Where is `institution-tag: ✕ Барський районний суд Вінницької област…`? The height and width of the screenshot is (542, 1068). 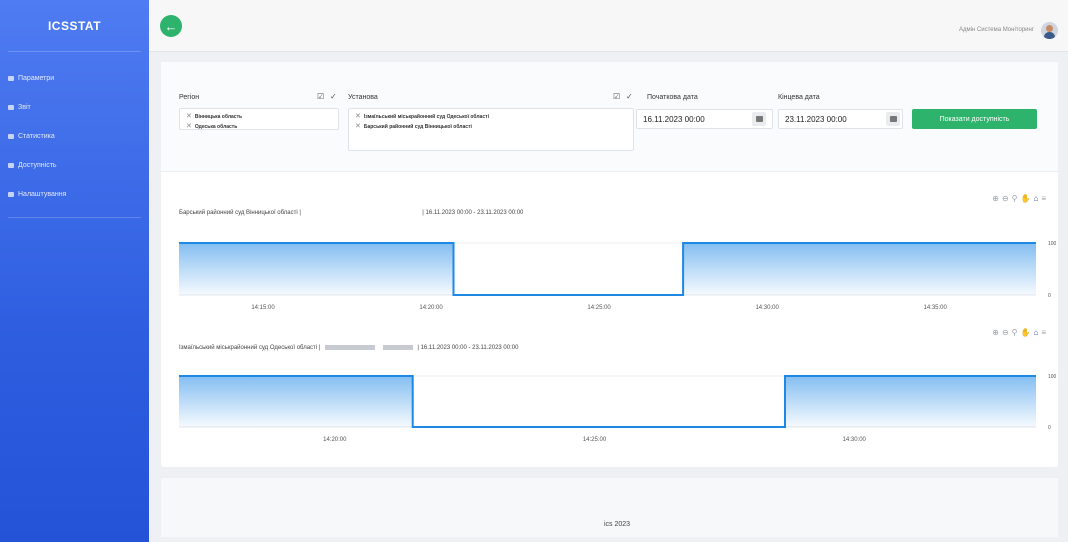 institution-tag: ✕ Барський районний суд Вінницької област… is located at coordinates (491, 127).